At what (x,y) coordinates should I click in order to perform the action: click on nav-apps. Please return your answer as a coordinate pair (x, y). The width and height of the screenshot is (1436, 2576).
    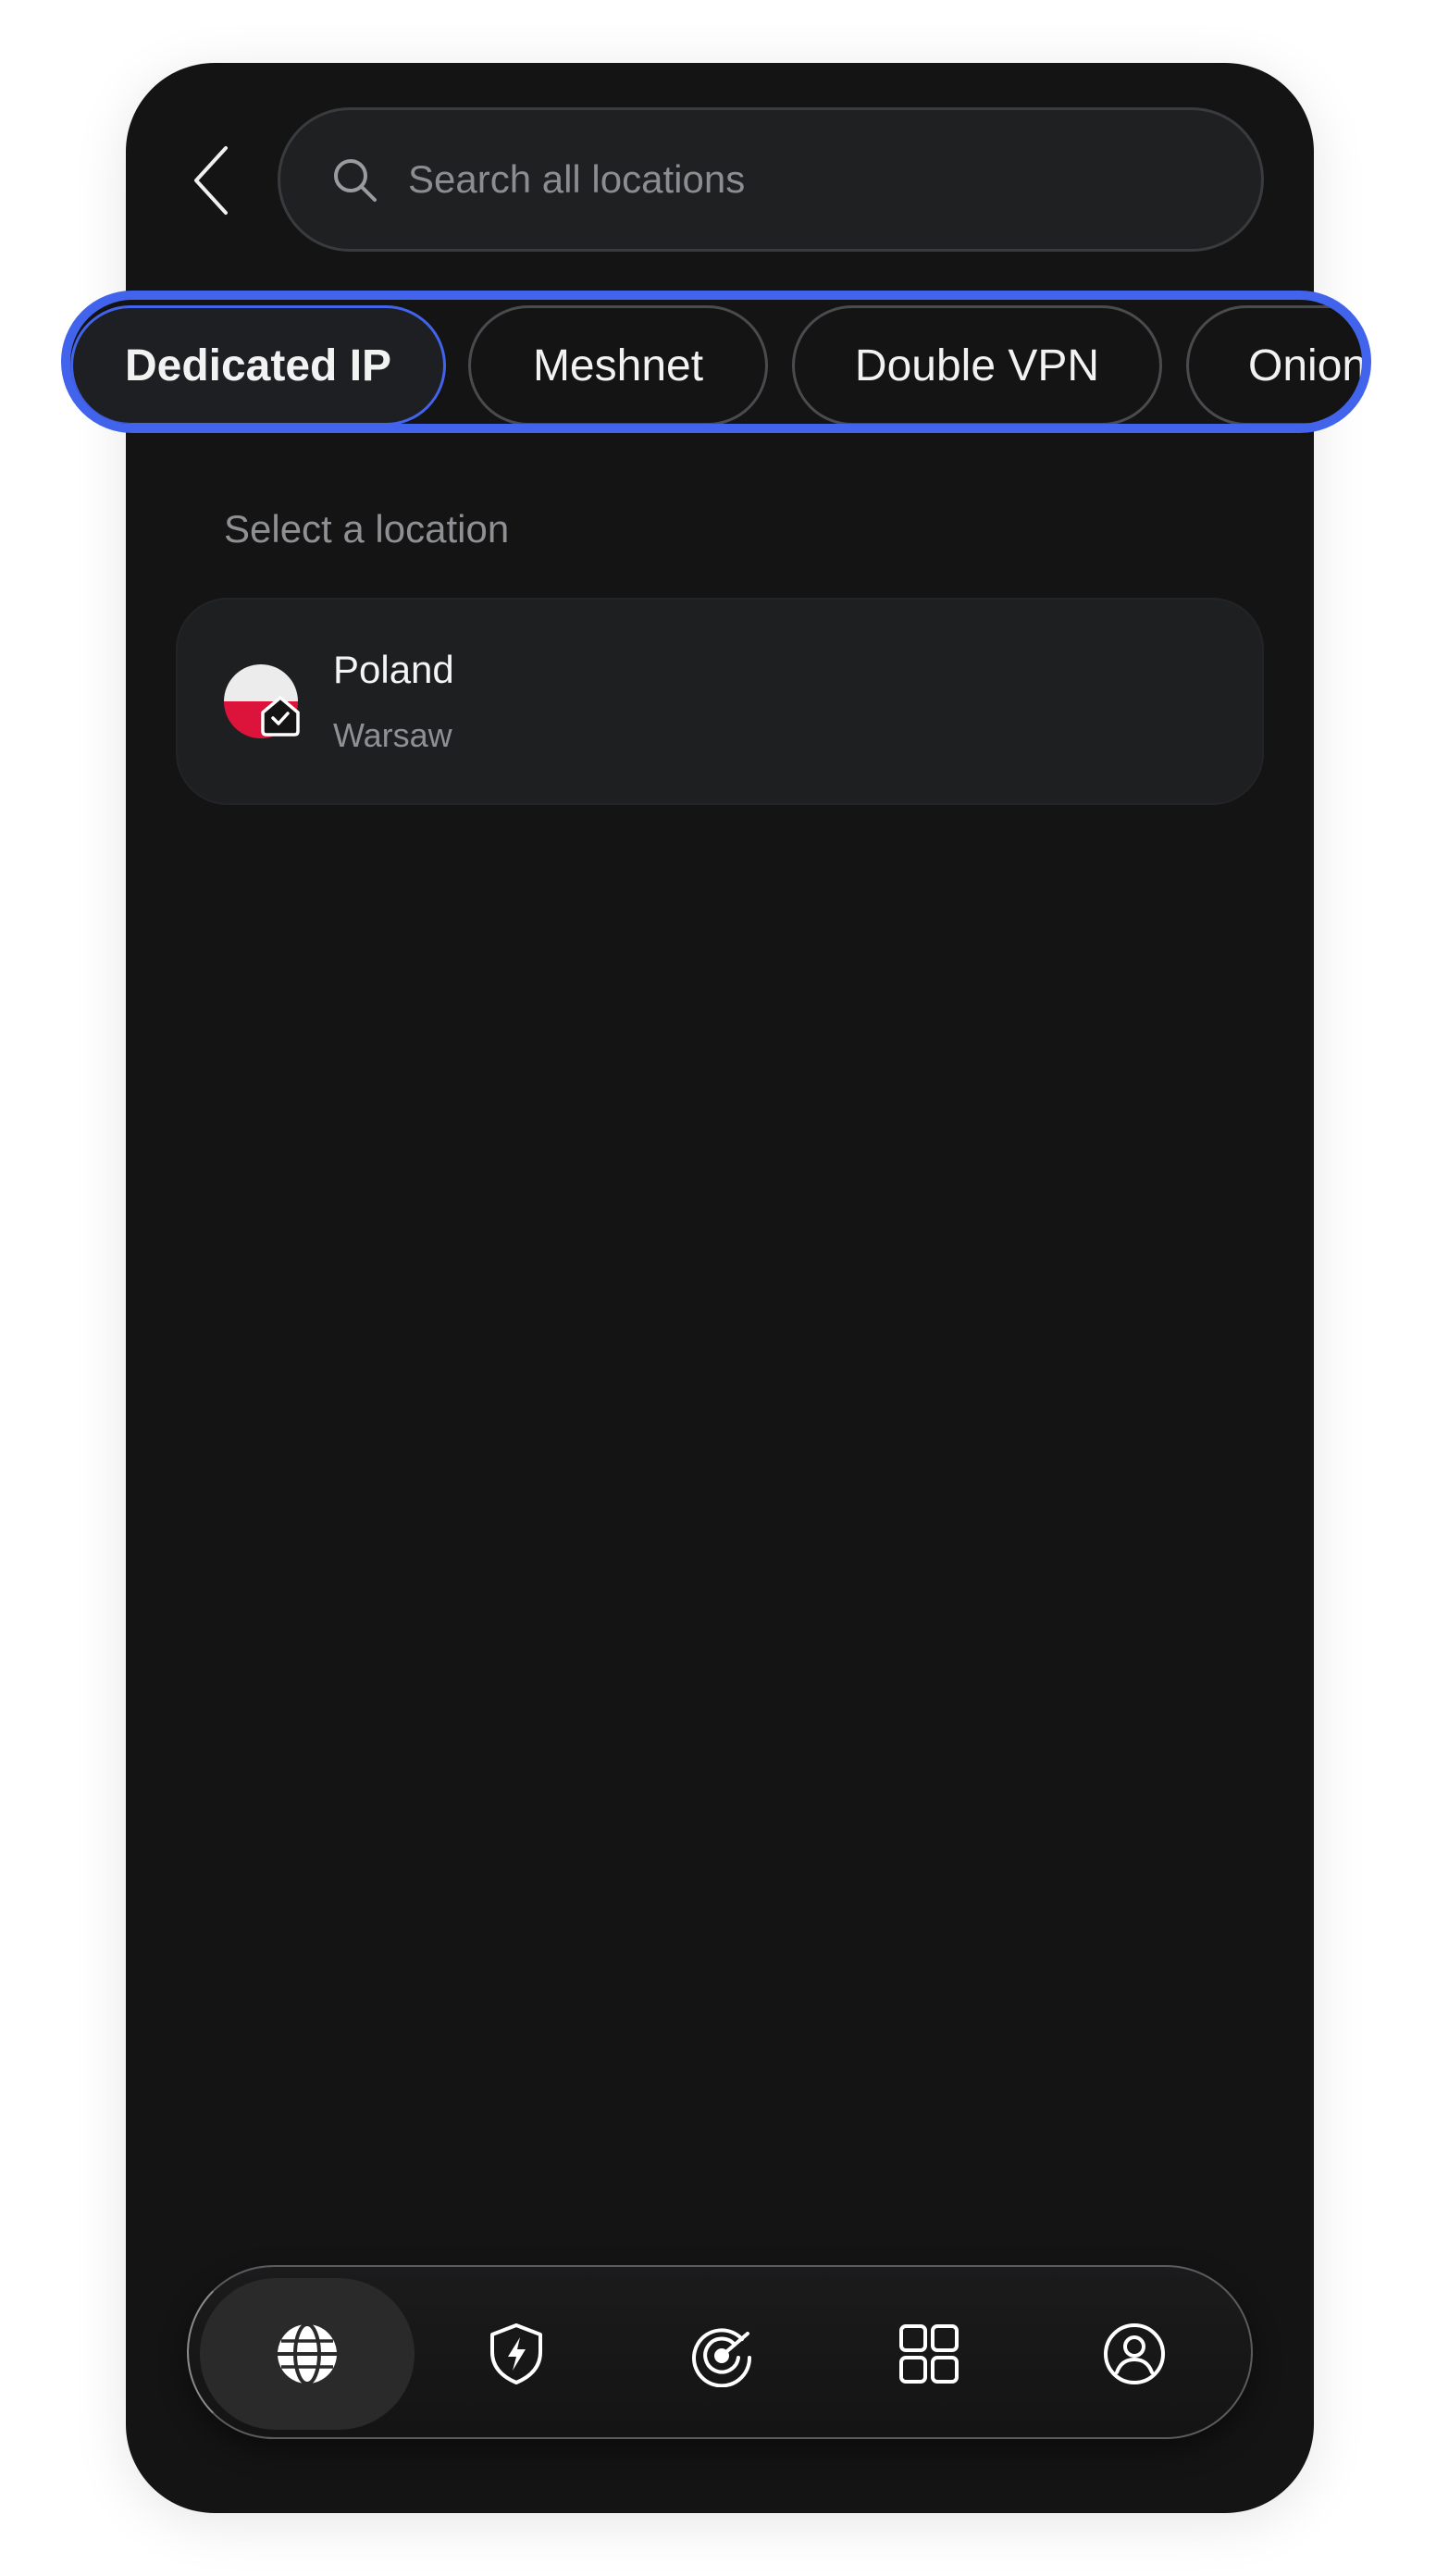
    Looking at the image, I should click on (929, 2354).